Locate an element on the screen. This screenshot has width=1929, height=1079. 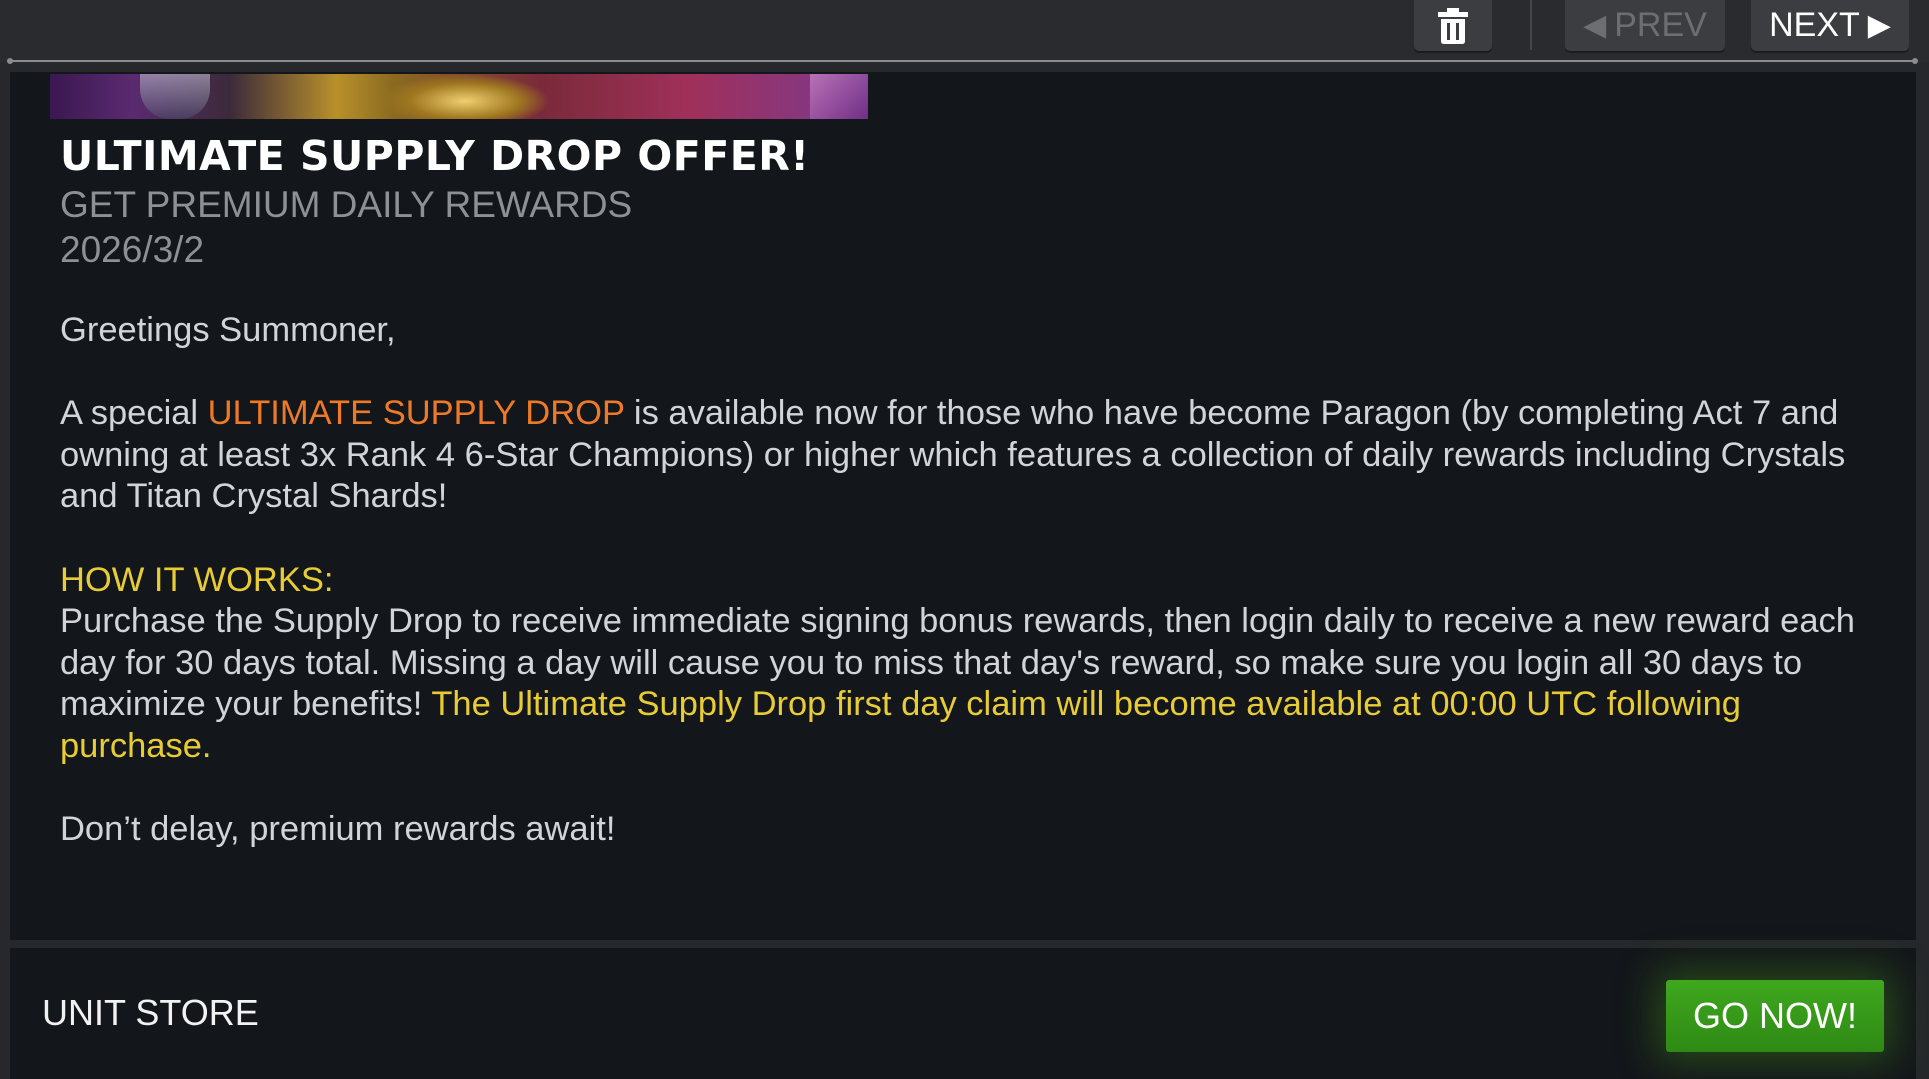
delete-button is located at coordinates (1453, 25).